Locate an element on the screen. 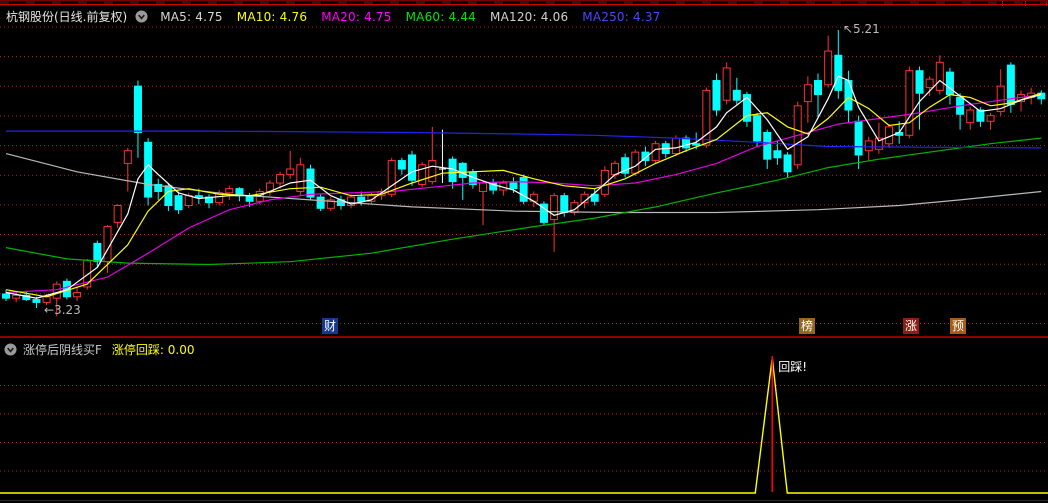  stock-title: 杭钢股份(日线.前复权) is located at coordinates (67, 17).